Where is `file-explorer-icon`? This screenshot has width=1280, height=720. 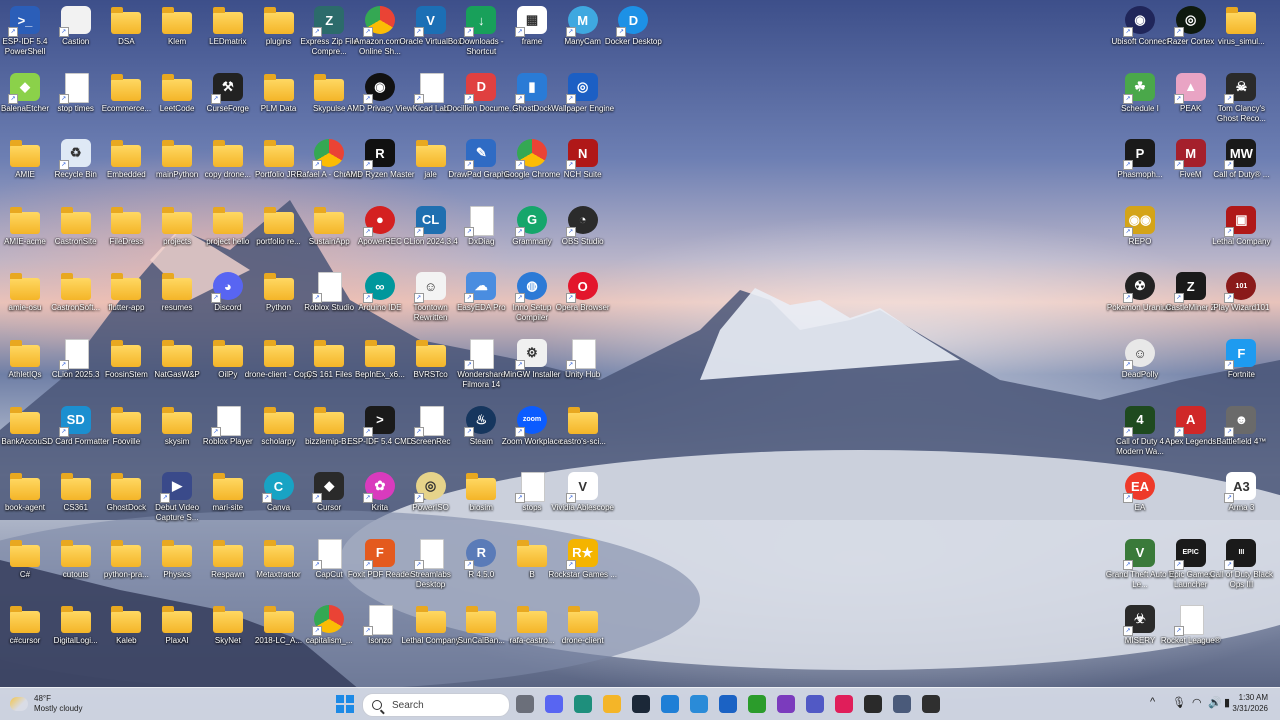 file-explorer-icon is located at coordinates (612, 704).